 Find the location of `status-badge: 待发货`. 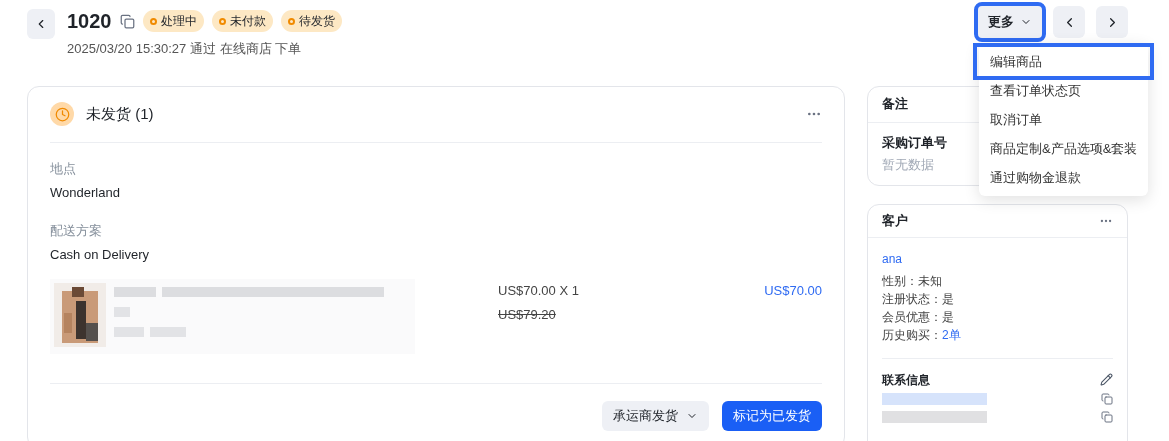

status-badge: 待发货 is located at coordinates (311, 21).